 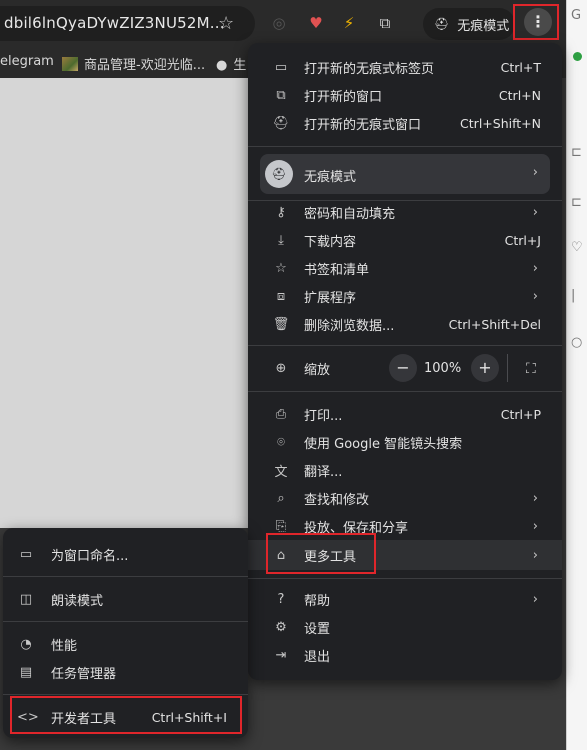 What do you see at coordinates (281, 414) in the screenshot?
I see `print-icon: ⎙` at bounding box center [281, 414].